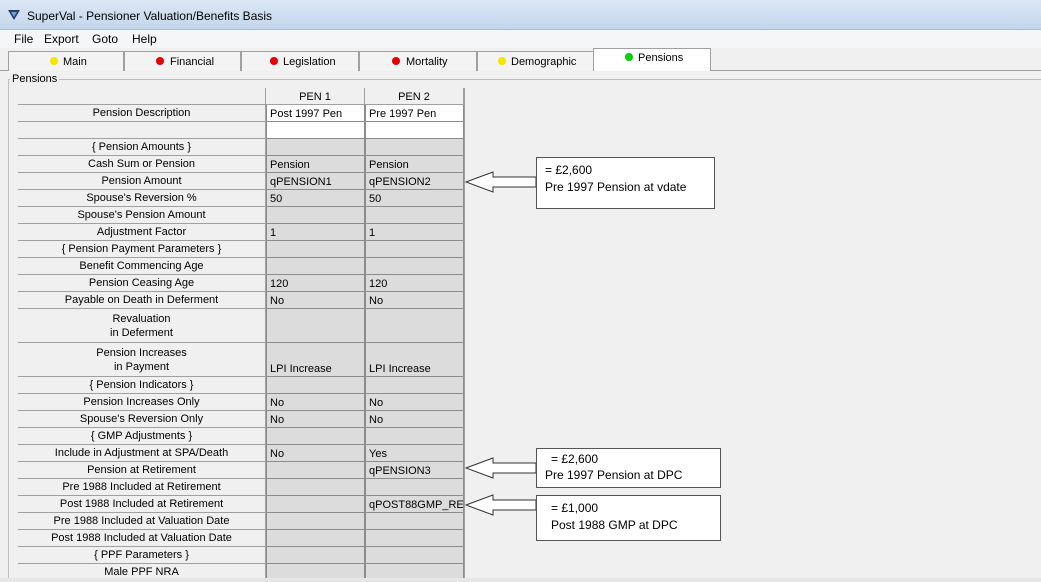 Image resolution: width=1041 pixels, height=582 pixels. I want to click on tab-pensions: Pensions, so click(652, 59).